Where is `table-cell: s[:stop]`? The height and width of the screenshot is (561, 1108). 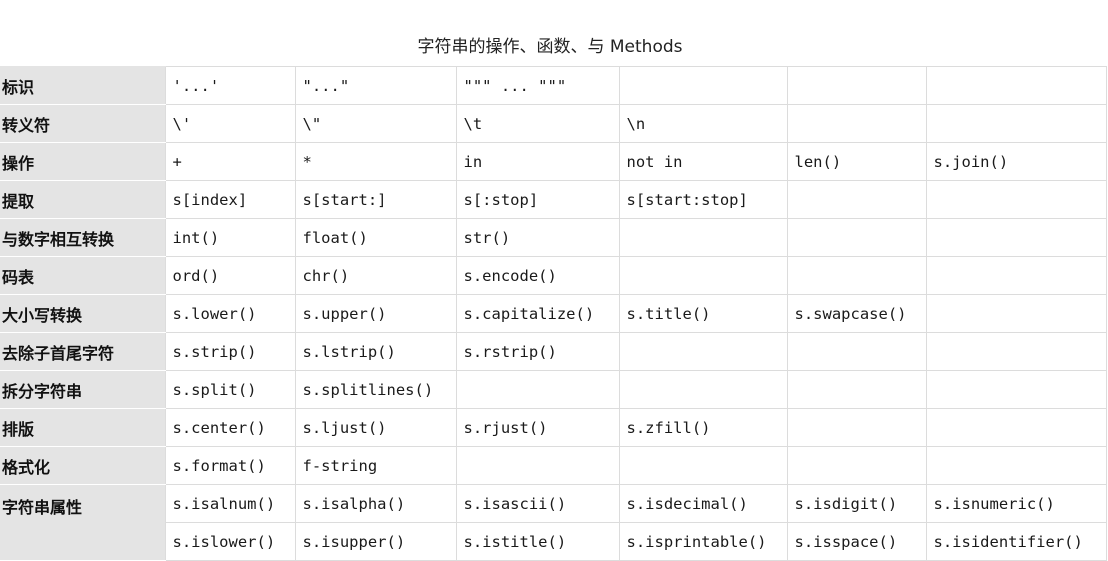 table-cell: s[:stop] is located at coordinates (537, 199).